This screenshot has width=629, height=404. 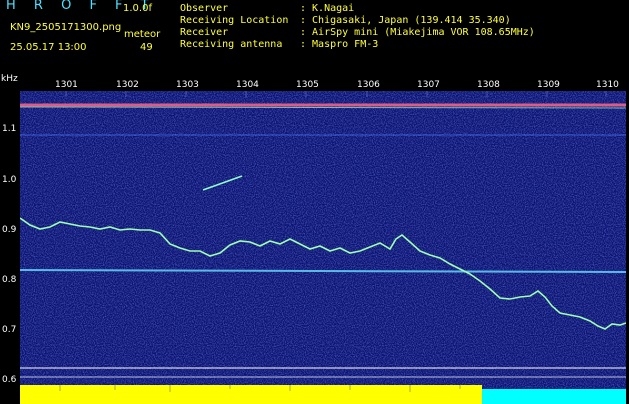 What do you see at coordinates (405, 20) in the screenshot?
I see `info-value-location: : Chigasaki, Japan (139.414 35.340)` at bounding box center [405, 20].